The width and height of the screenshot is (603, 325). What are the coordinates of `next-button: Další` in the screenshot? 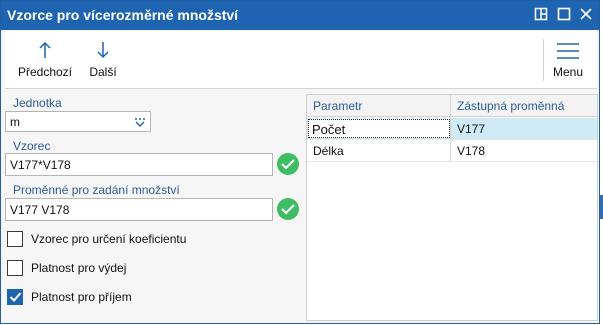 It's located at (103, 60).